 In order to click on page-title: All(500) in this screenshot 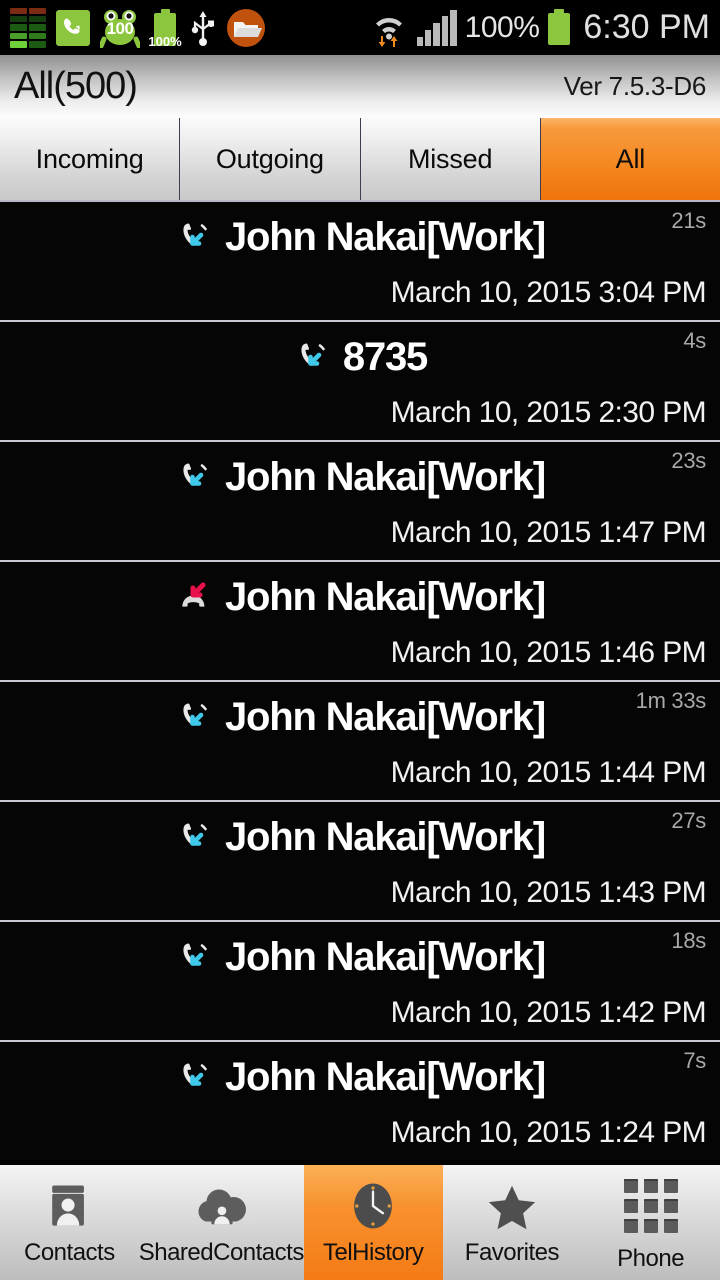, I will do `click(76, 86)`.